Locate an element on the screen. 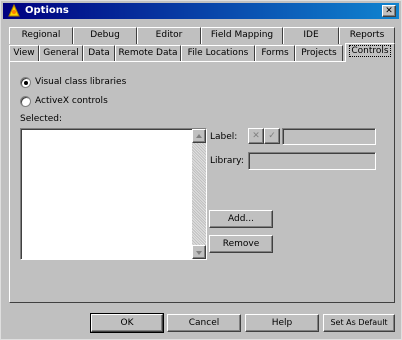 The width and height of the screenshot is (402, 340). radio-activex-label: ActiveX controls is located at coordinates (71, 101).